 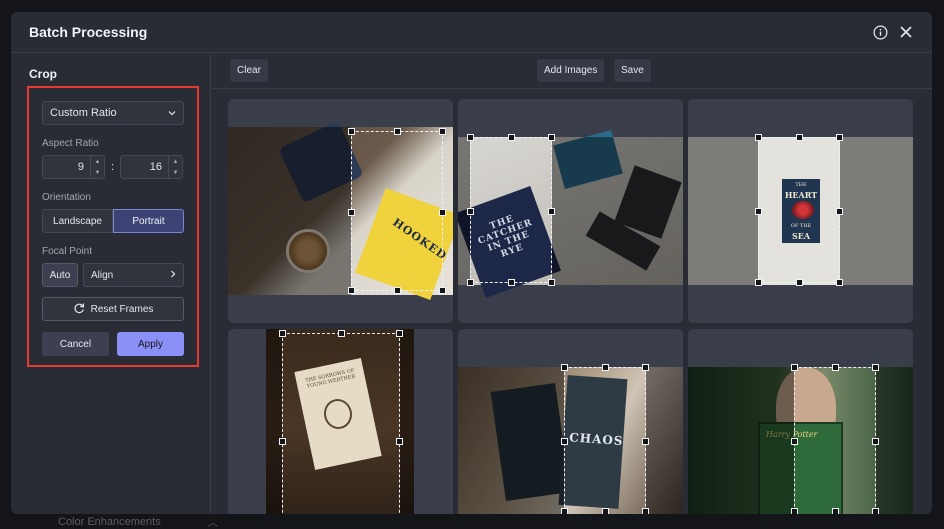 I want to click on focal-auto-button: Auto, so click(x=60, y=275).